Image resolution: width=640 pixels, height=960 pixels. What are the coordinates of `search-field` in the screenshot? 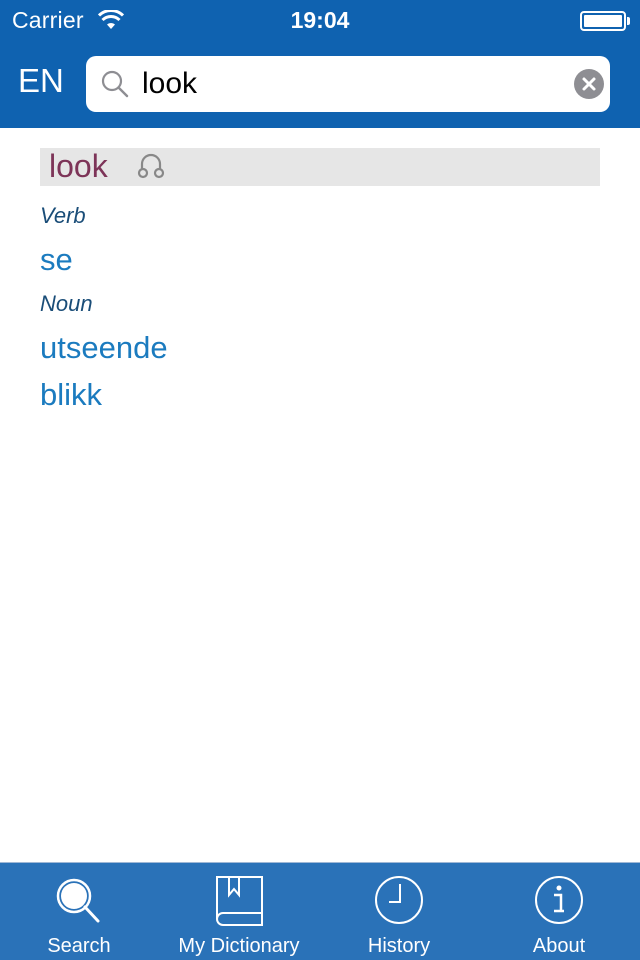 It's located at (348, 84).